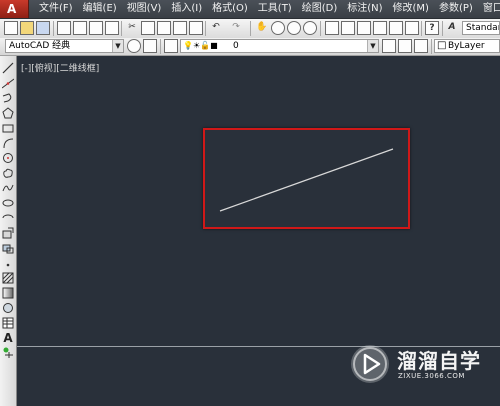  Describe the element at coordinates (8, 143) in the screenshot. I see `arc-icon` at that location.